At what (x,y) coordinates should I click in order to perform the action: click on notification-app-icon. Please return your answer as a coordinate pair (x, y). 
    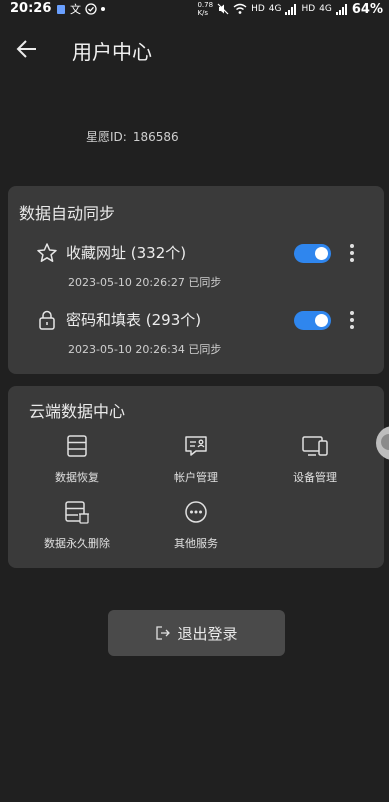
    Looking at the image, I should click on (61, 9).